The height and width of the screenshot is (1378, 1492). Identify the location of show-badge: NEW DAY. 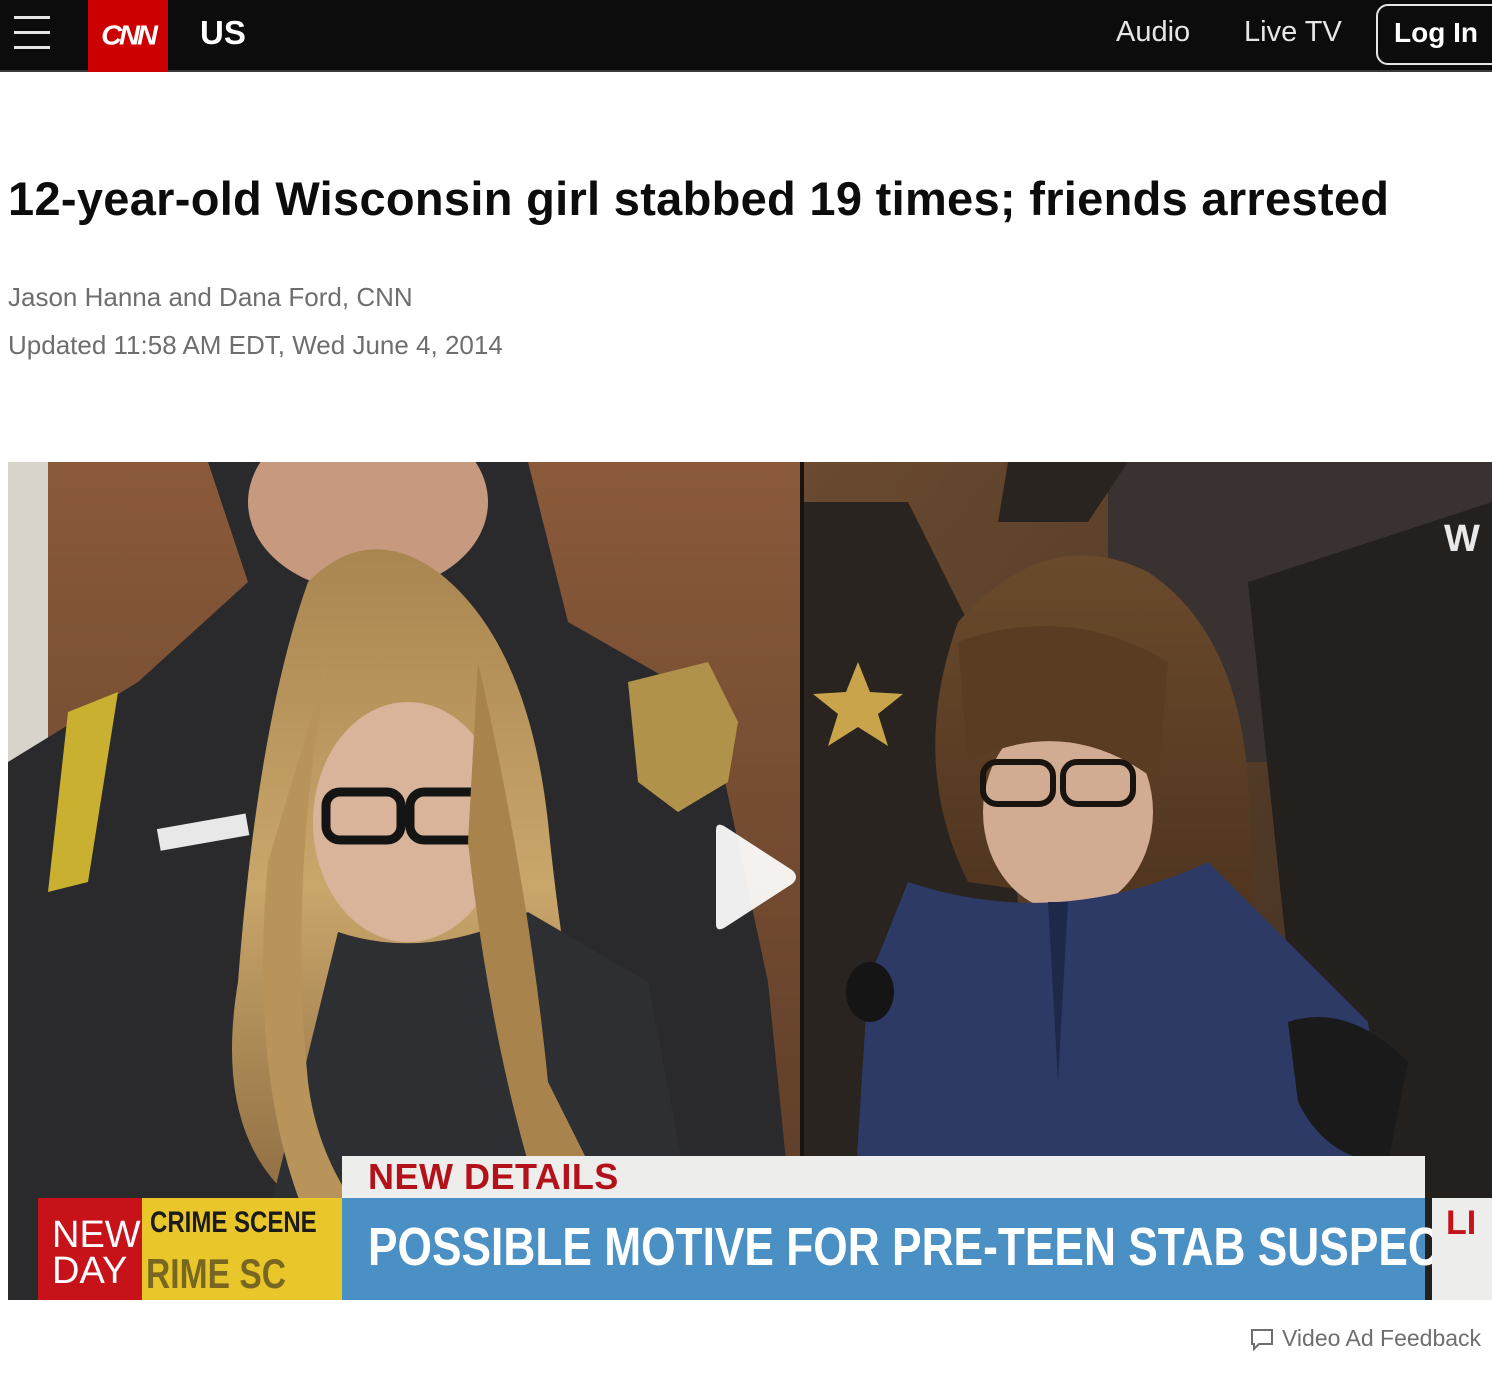
(90, 1249).